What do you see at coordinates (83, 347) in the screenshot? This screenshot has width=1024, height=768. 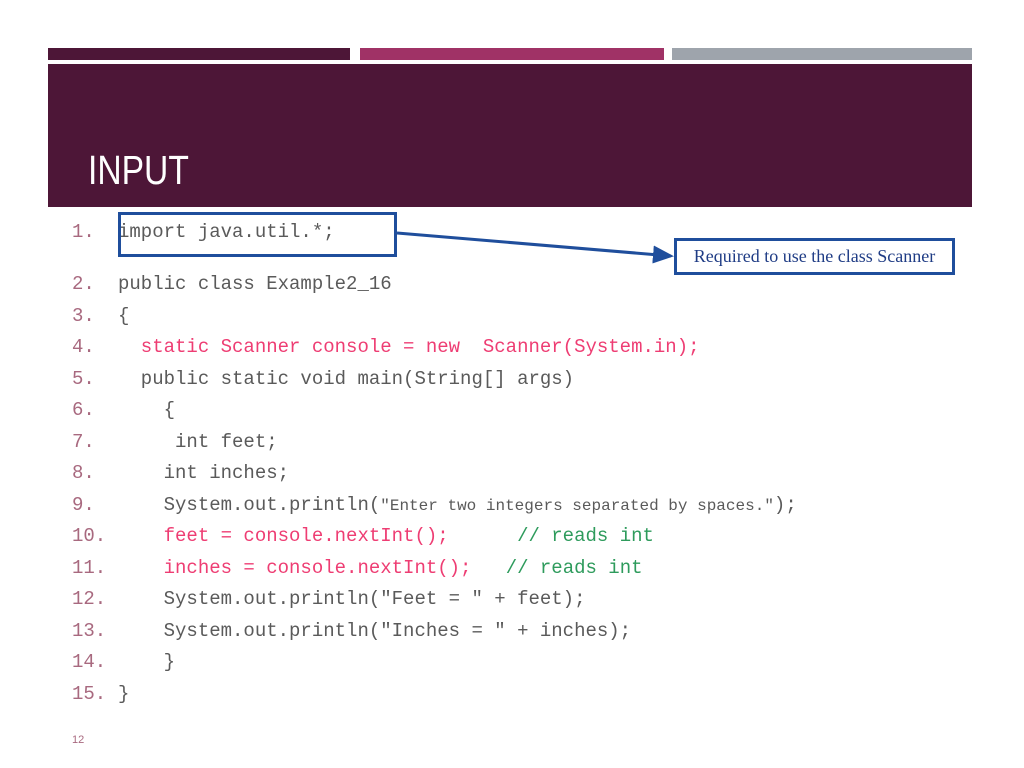 I see `line-number: 4.` at bounding box center [83, 347].